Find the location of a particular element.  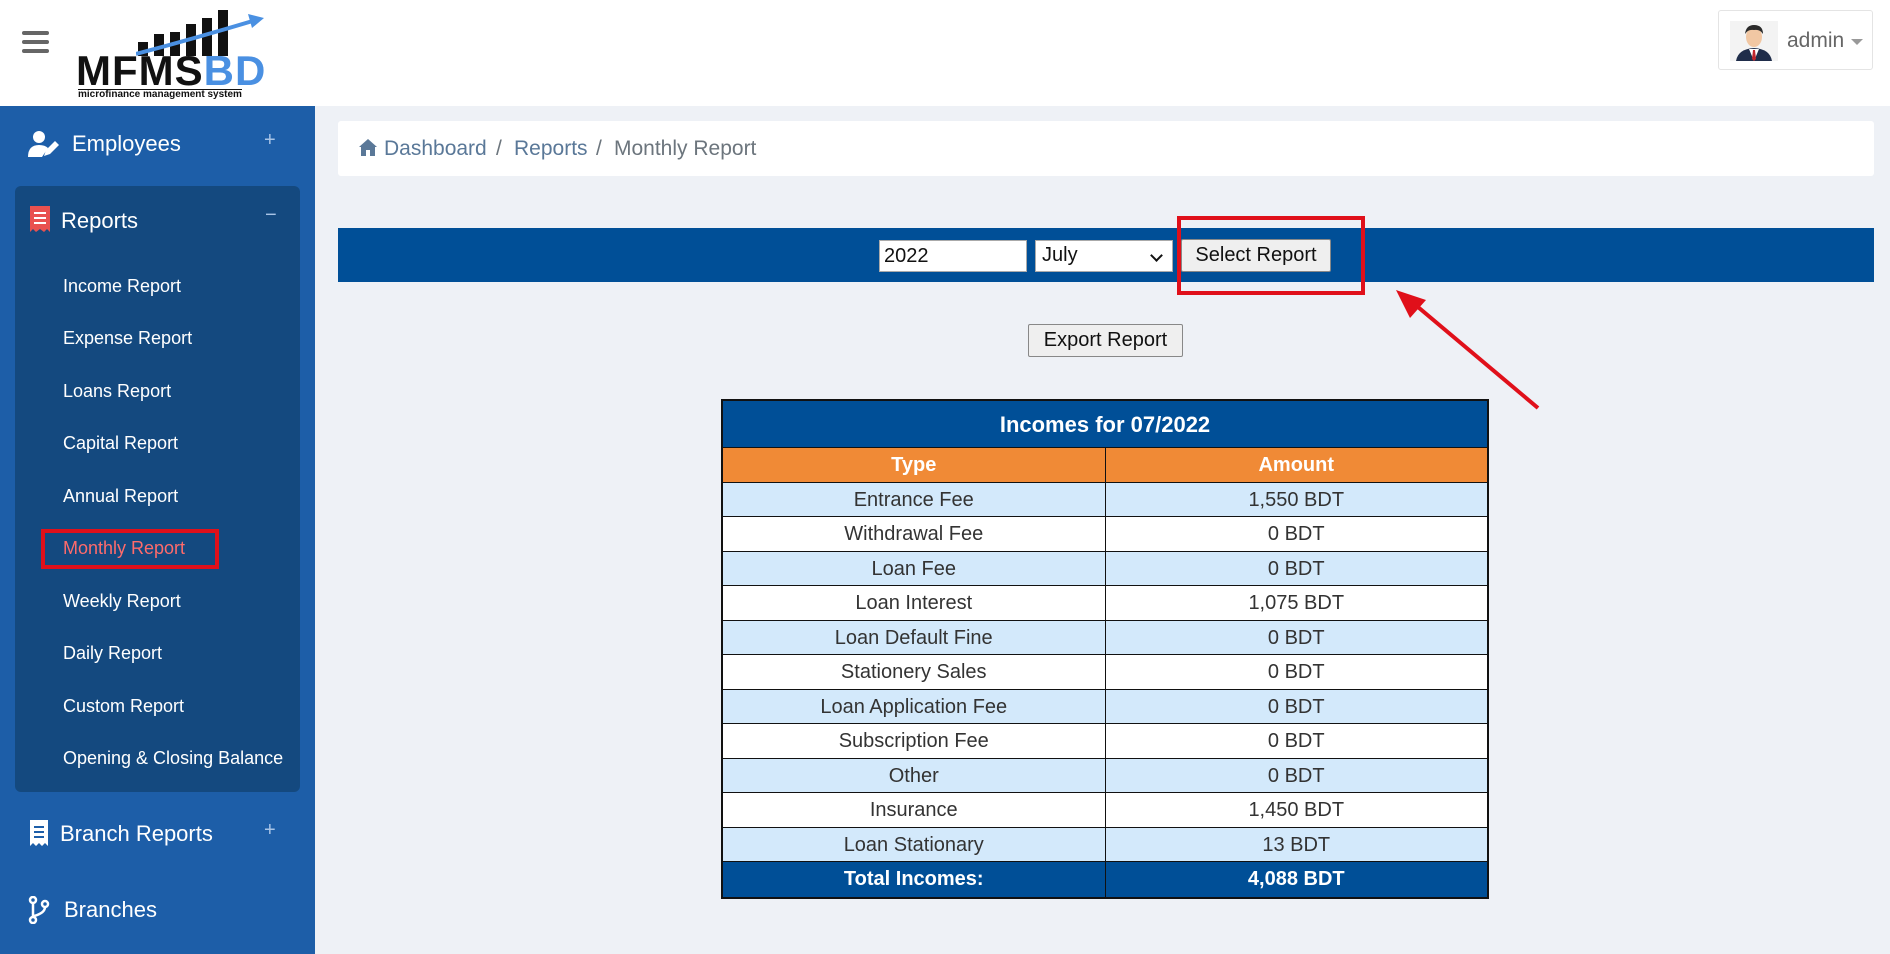

cell-type: Entrance Fee is located at coordinates (914, 499).